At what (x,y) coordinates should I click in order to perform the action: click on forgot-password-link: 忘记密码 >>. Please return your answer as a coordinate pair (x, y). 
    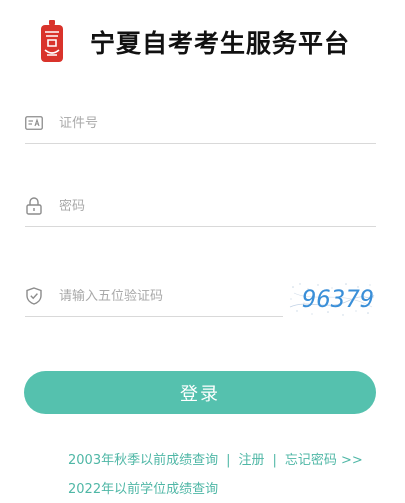
    Looking at the image, I should click on (324, 460).